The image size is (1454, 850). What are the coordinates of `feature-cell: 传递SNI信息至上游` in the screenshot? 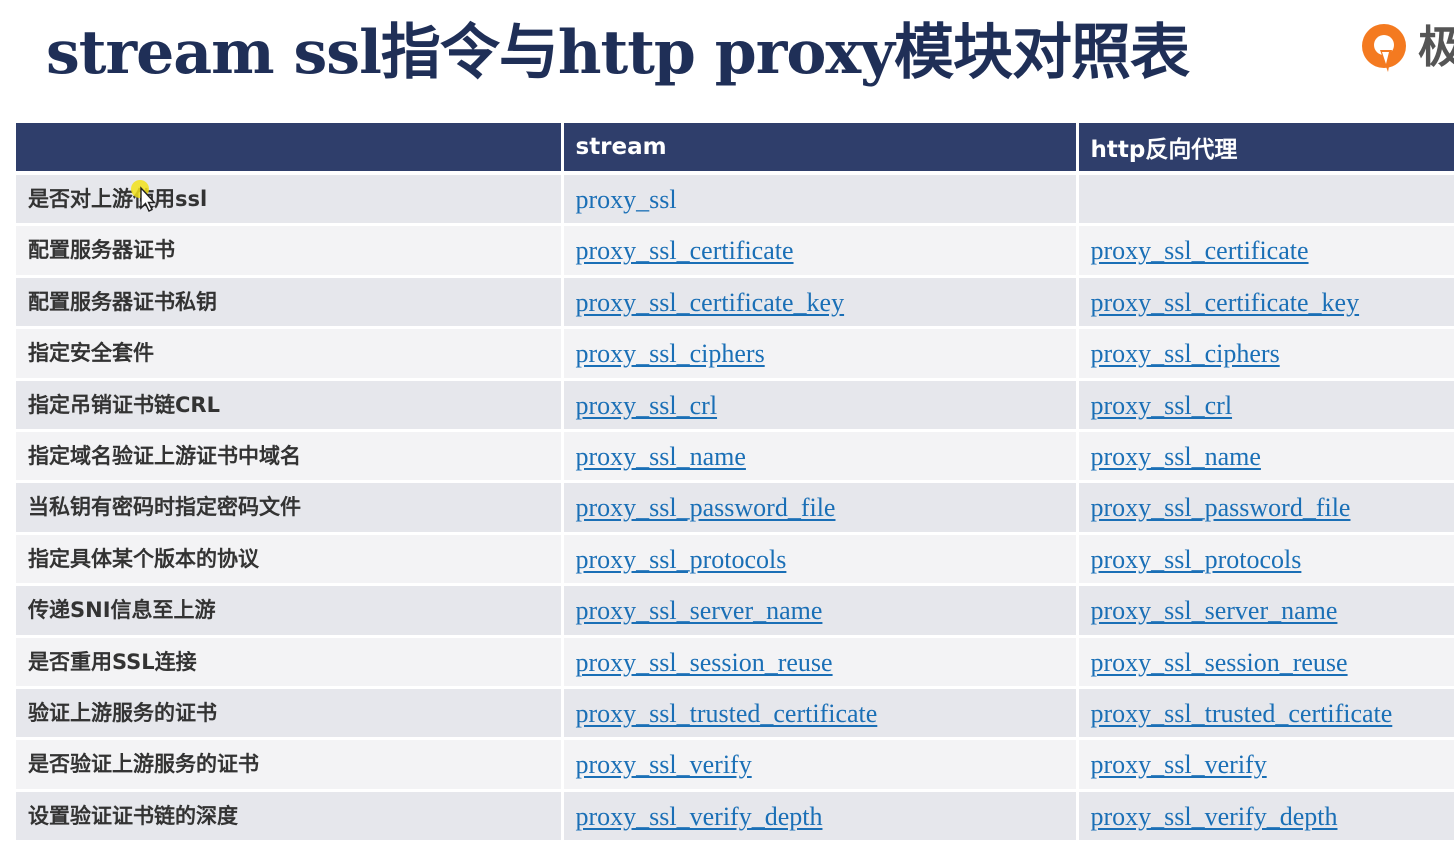 It's located at (290, 611).